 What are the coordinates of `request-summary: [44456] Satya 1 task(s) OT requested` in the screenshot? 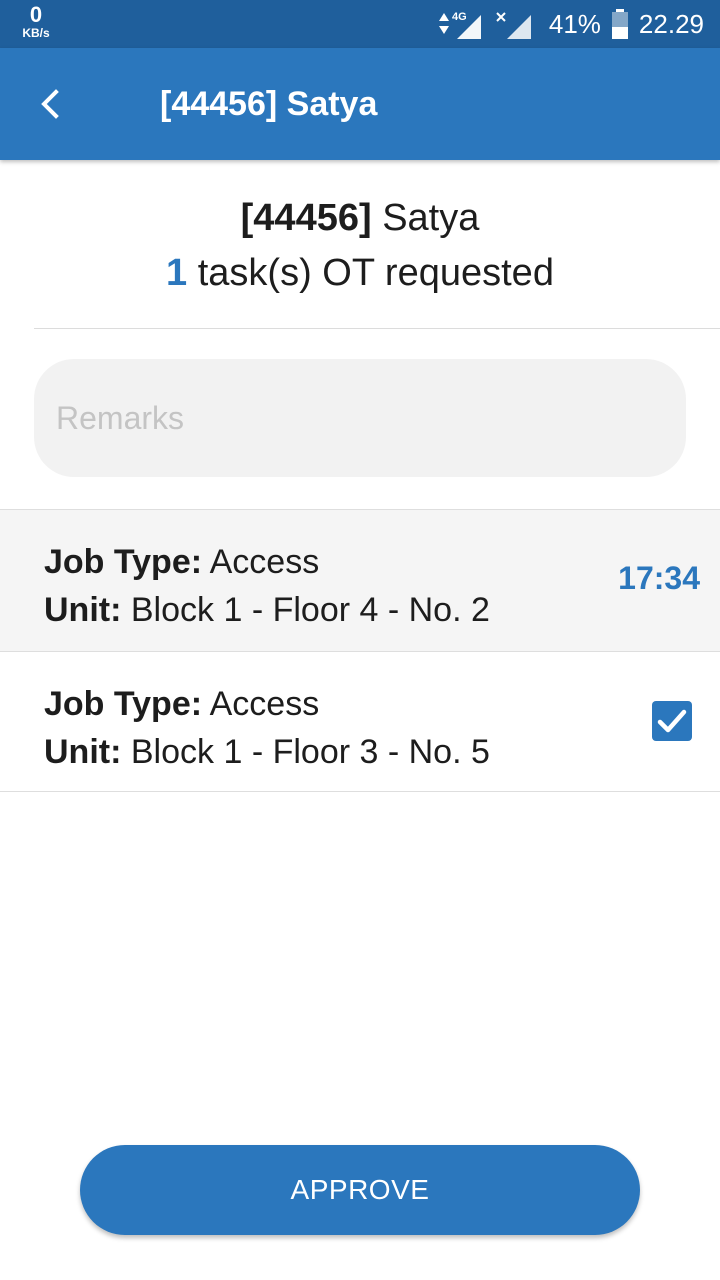 It's located at (360, 245).